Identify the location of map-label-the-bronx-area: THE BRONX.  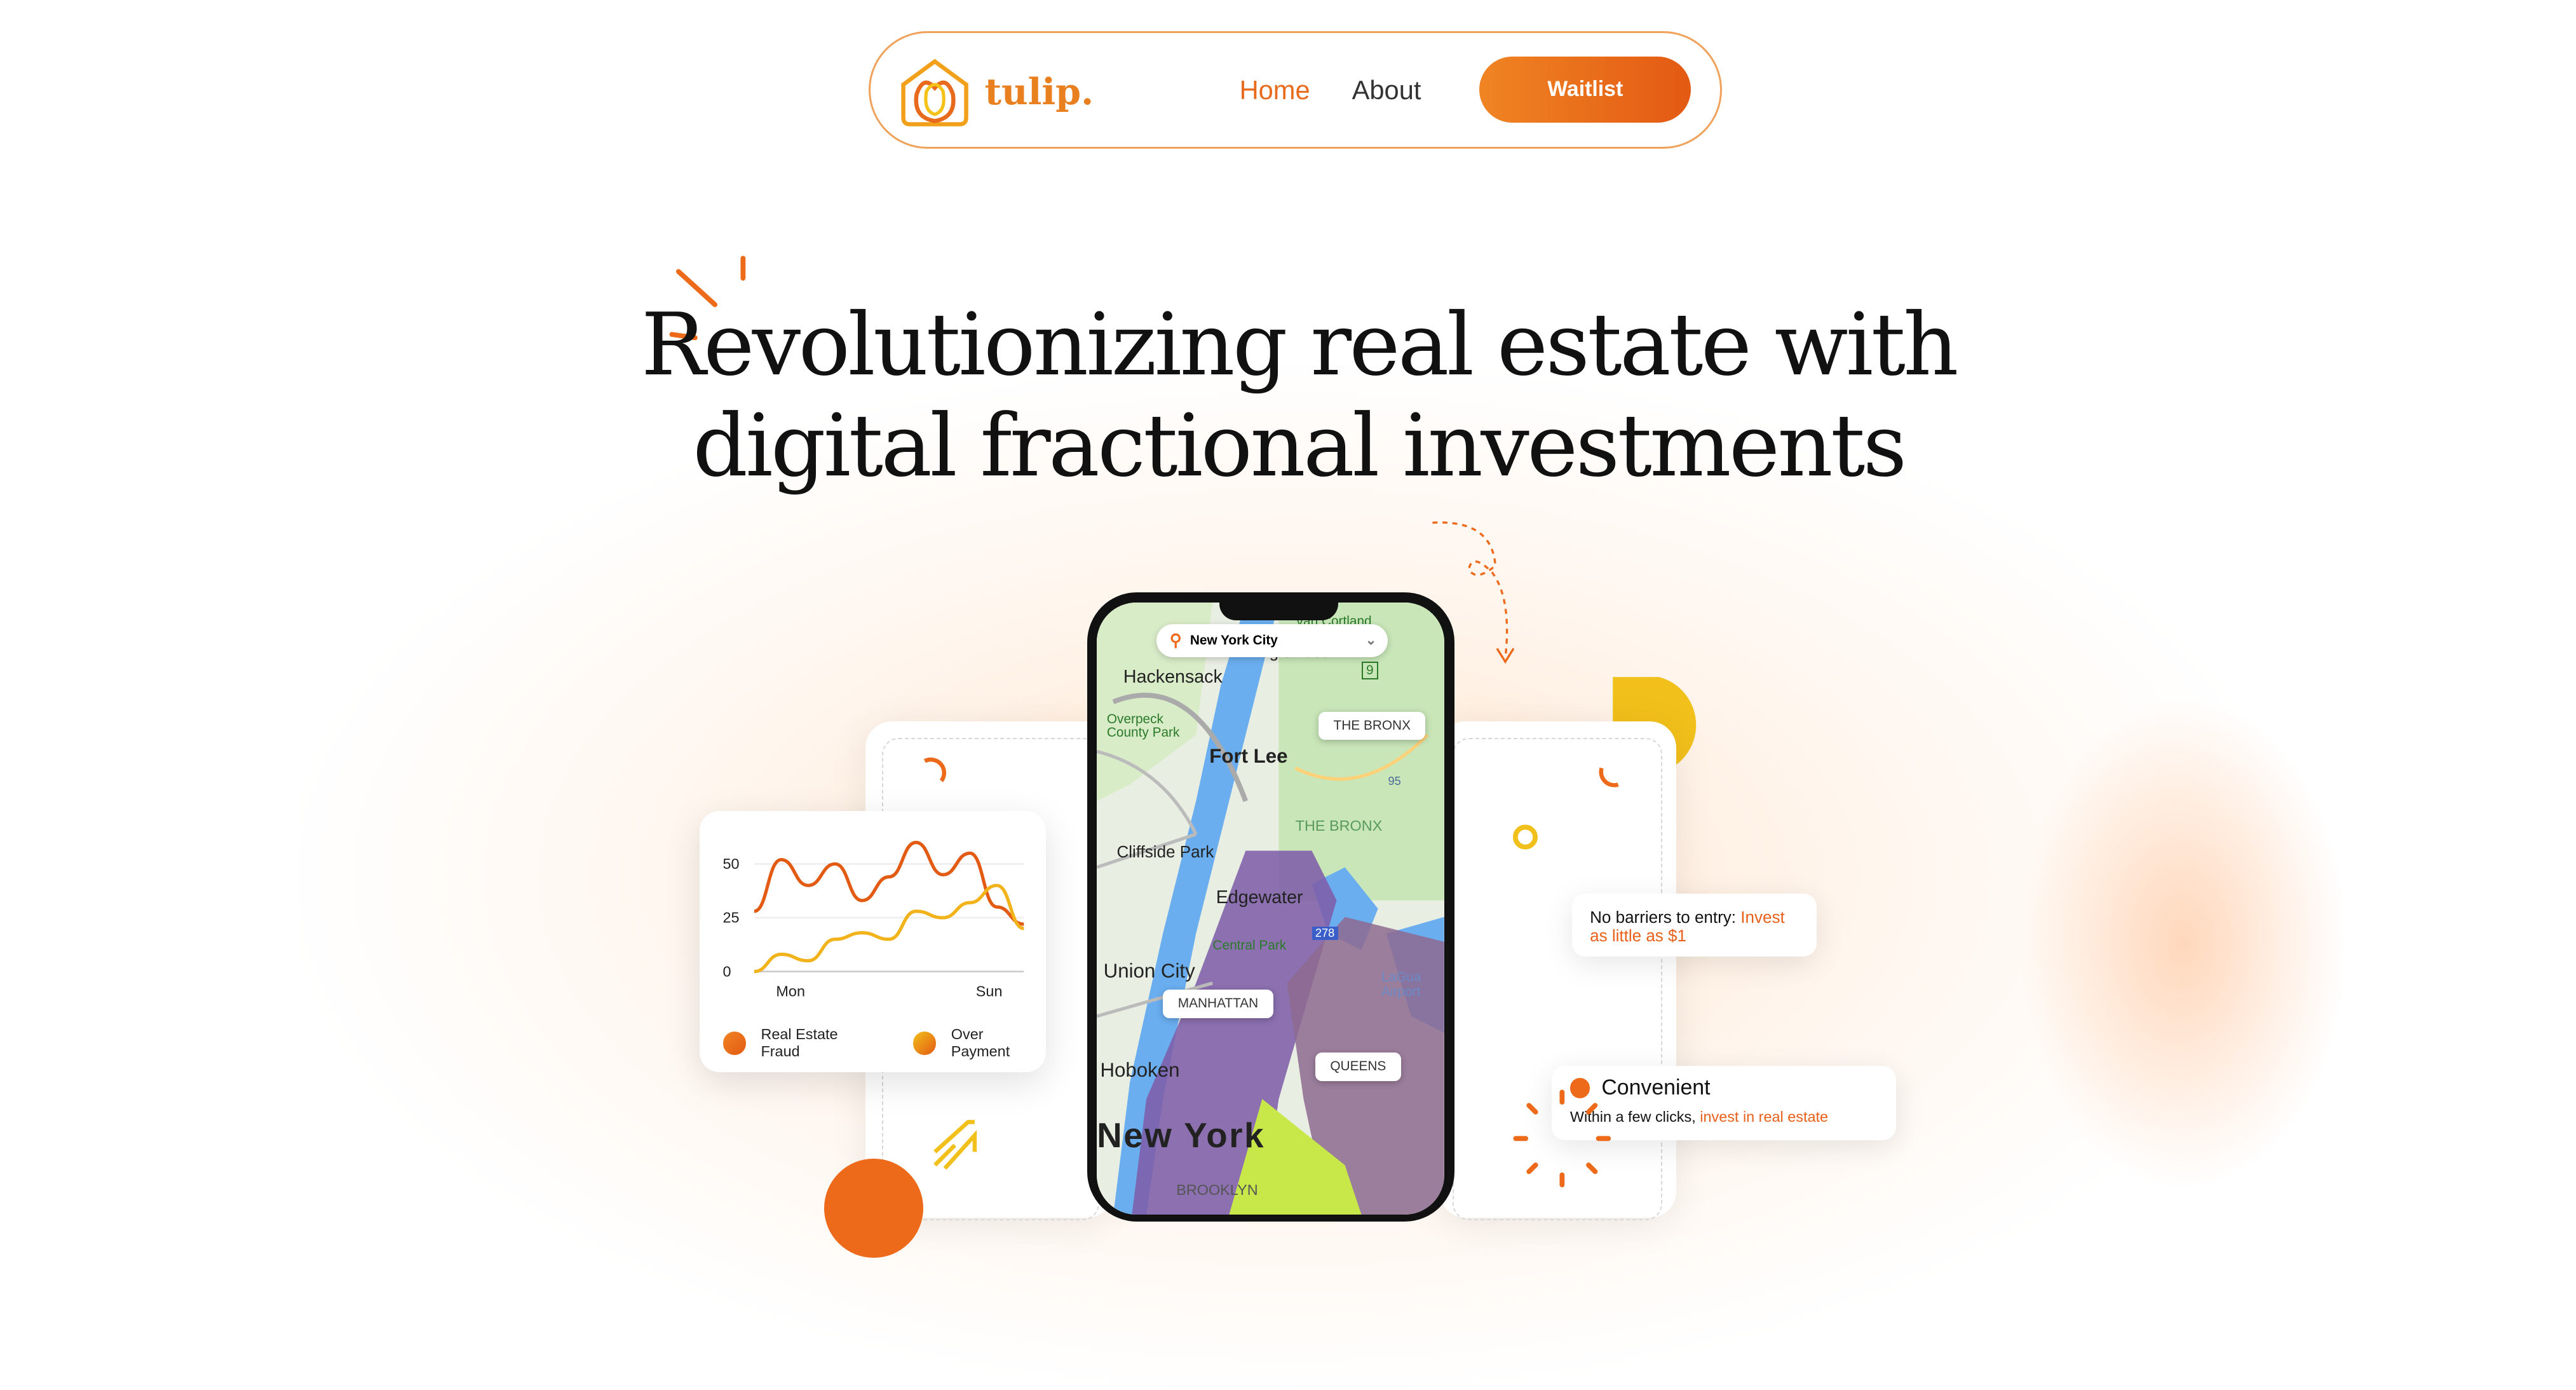
(1339, 826).